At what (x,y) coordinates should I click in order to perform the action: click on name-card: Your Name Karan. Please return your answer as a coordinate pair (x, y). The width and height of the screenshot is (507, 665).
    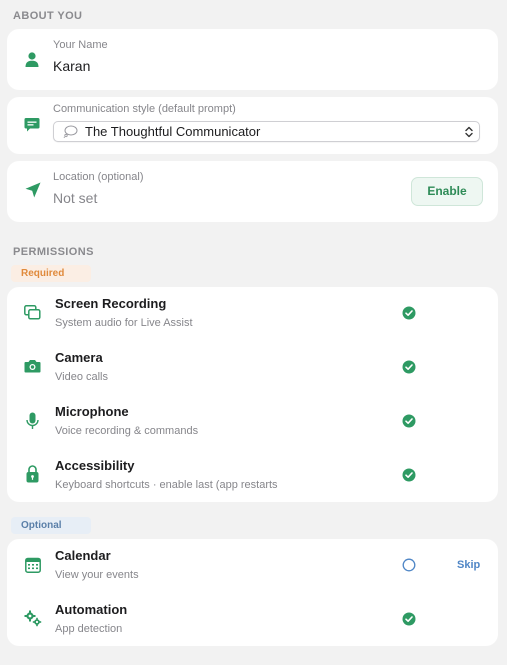
    Looking at the image, I should click on (252, 59).